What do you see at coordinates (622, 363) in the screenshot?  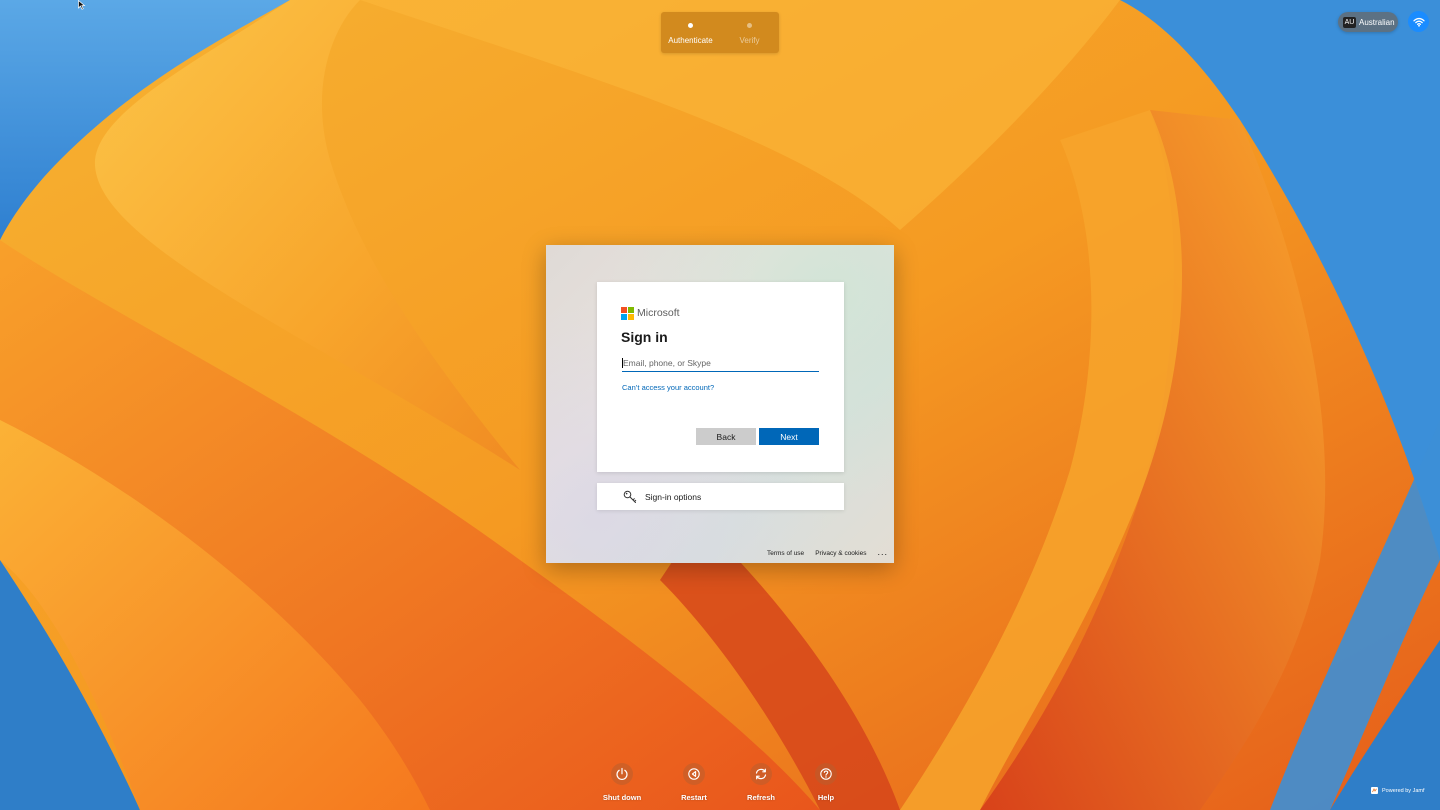 I see `text-caret` at bounding box center [622, 363].